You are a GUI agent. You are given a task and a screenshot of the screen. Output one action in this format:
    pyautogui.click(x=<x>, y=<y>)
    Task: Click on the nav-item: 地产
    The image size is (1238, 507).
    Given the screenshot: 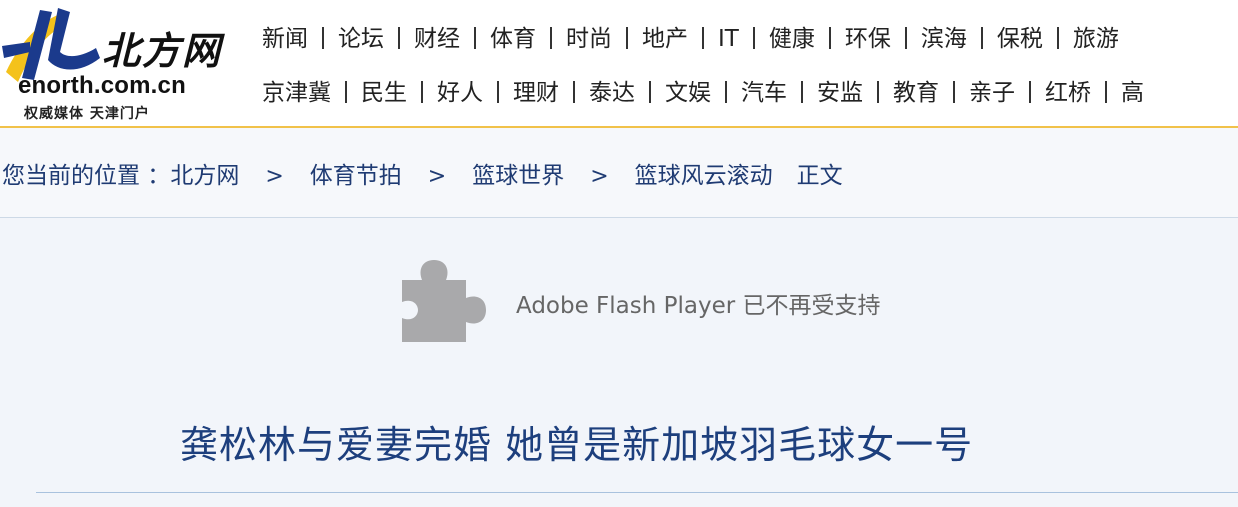 What is the action you would take?
    pyautogui.click(x=665, y=39)
    